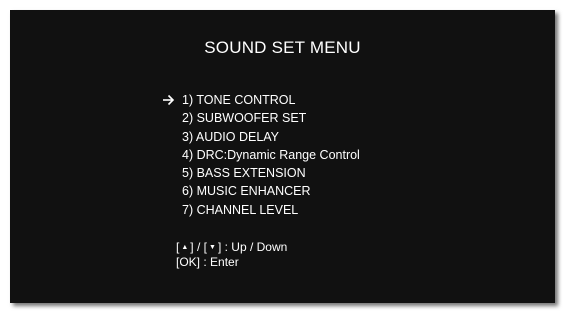  What do you see at coordinates (169, 100) in the screenshot?
I see `arrow-right-icon` at bounding box center [169, 100].